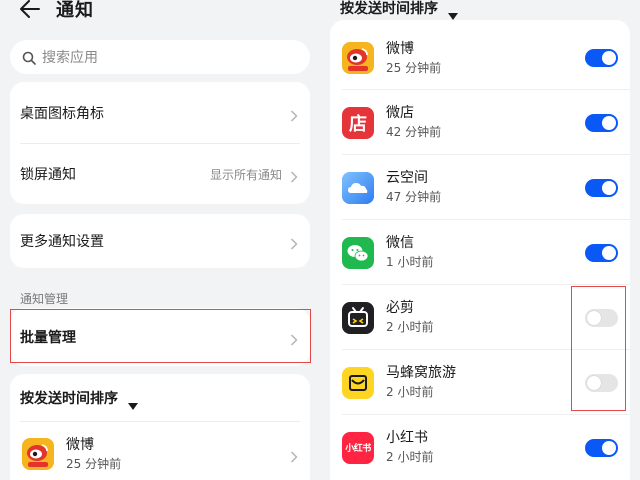 The height and width of the screenshot is (480, 640). Describe the element at coordinates (62, 114) in the screenshot. I see `setting-label: 桌面图标角标` at that location.